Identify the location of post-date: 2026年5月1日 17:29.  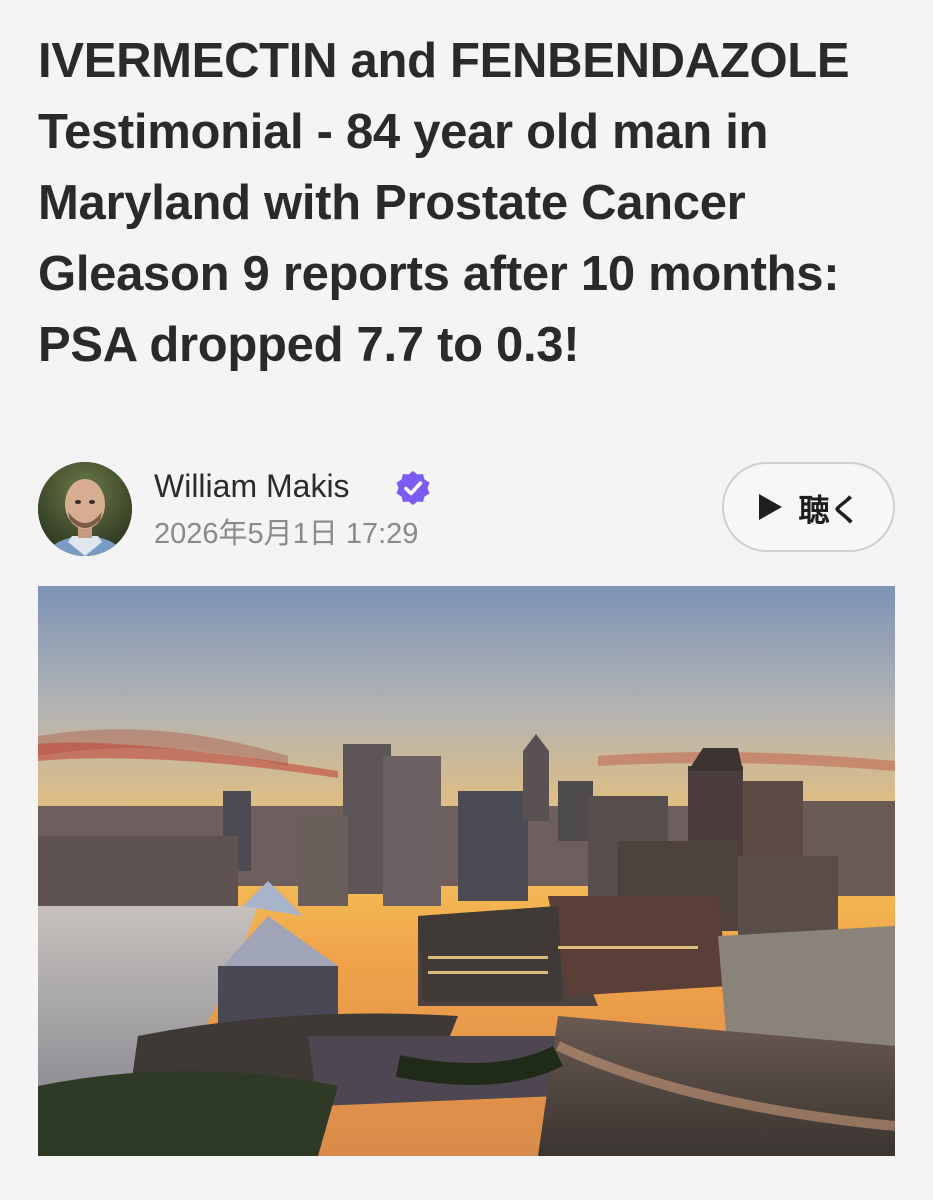
(286, 534).